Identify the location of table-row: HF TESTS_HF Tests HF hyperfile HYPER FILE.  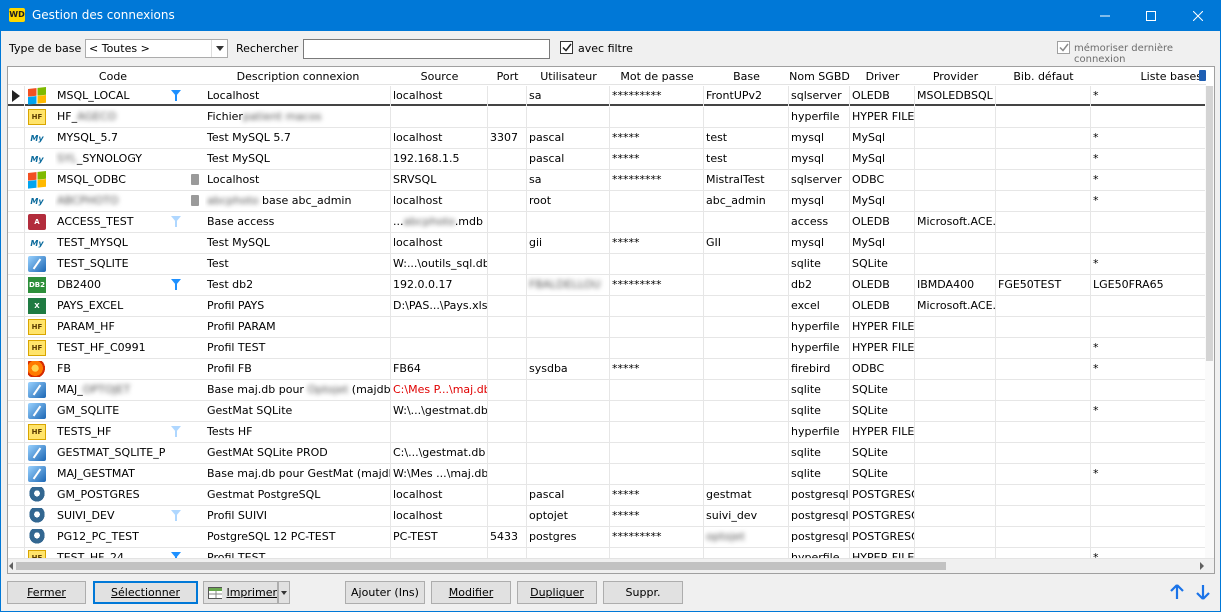
(607, 432).